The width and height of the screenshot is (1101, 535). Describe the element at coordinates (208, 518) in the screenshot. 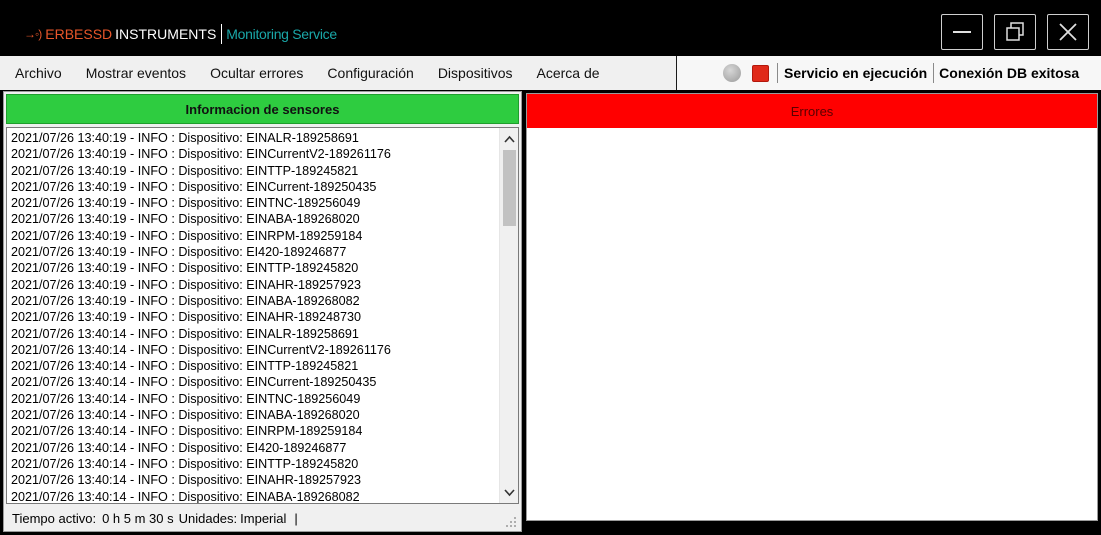

I see `units-label: Unidades:` at that location.